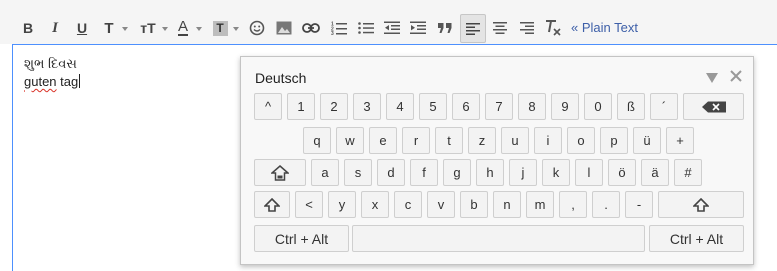 The width and height of the screenshot is (777, 271). Describe the element at coordinates (515, 140) in the screenshot. I see `key-u: u` at that location.